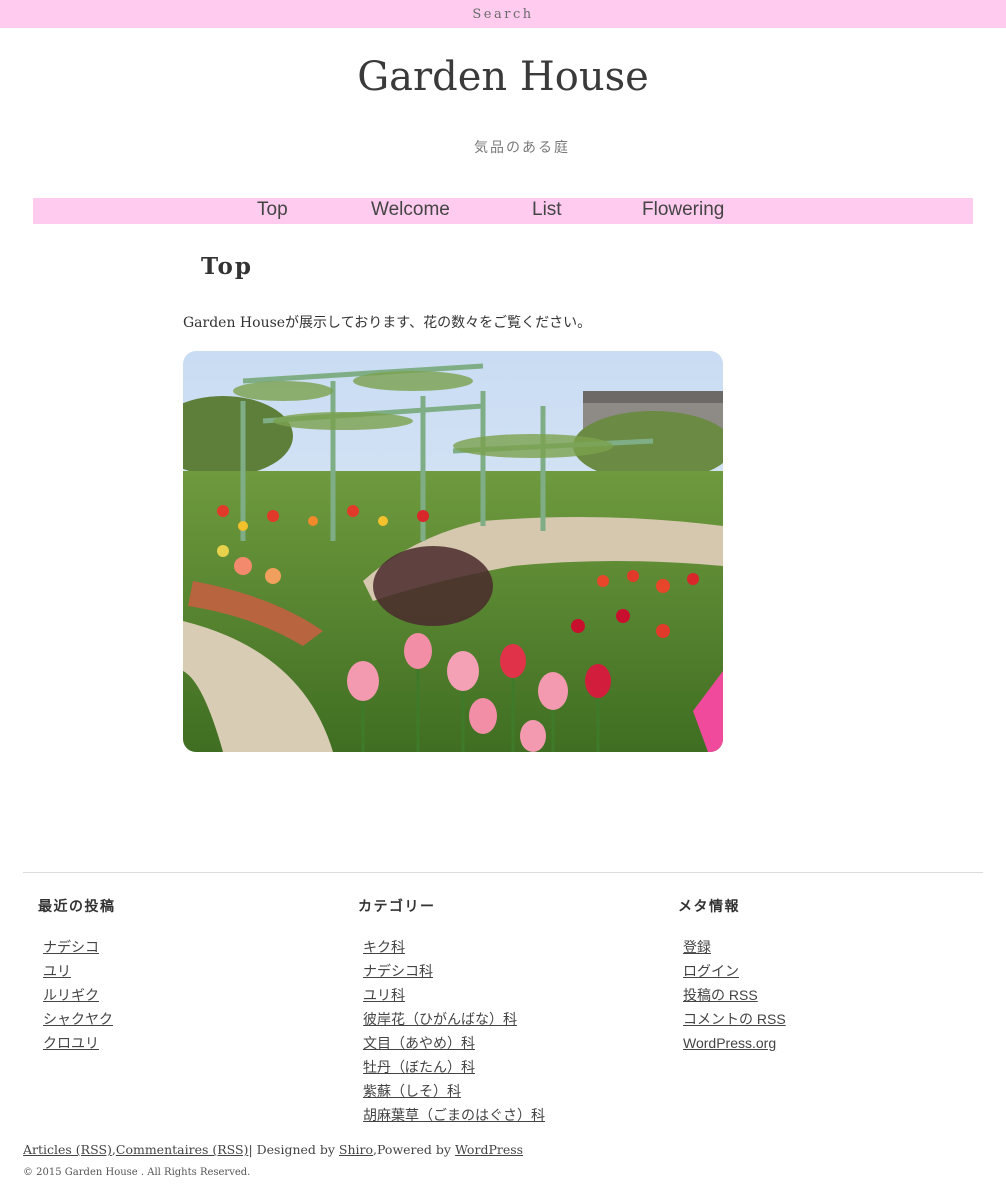 The height and width of the screenshot is (1201, 1006). I want to click on recent-post-link: クロユリ, so click(71, 1043).